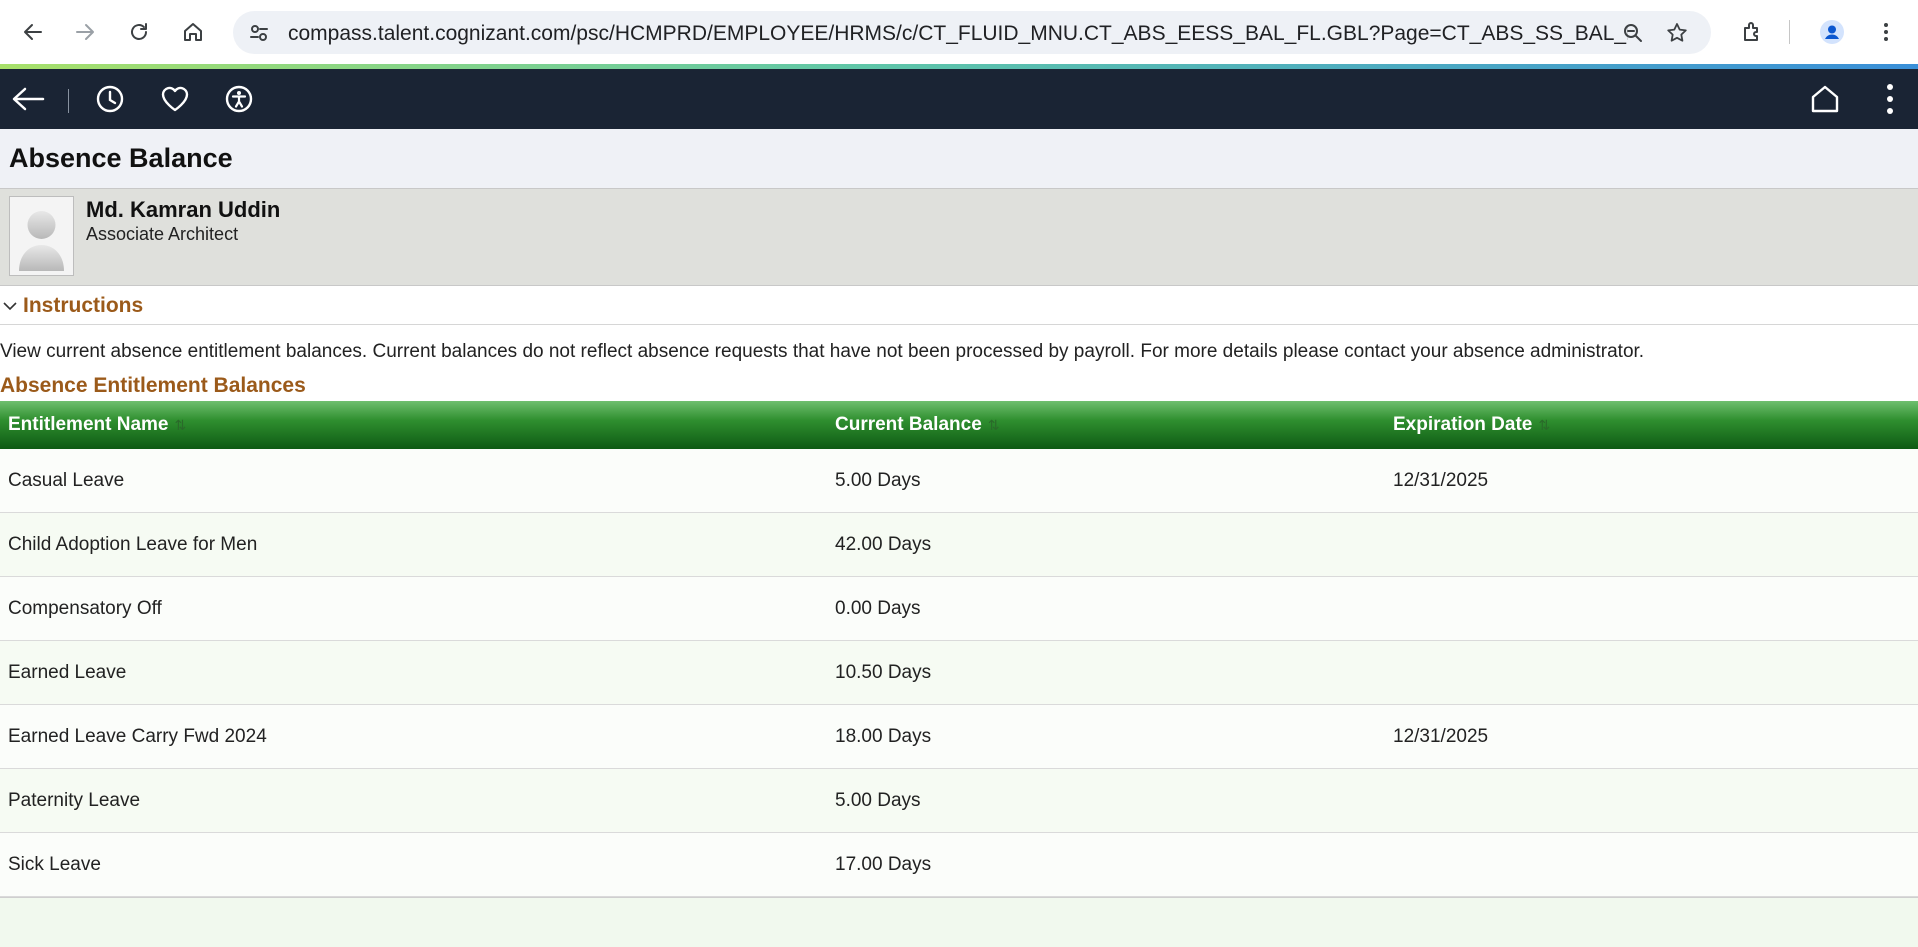  Describe the element at coordinates (1890, 99) in the screenshot. I see `actions-menu-icon` at that location.